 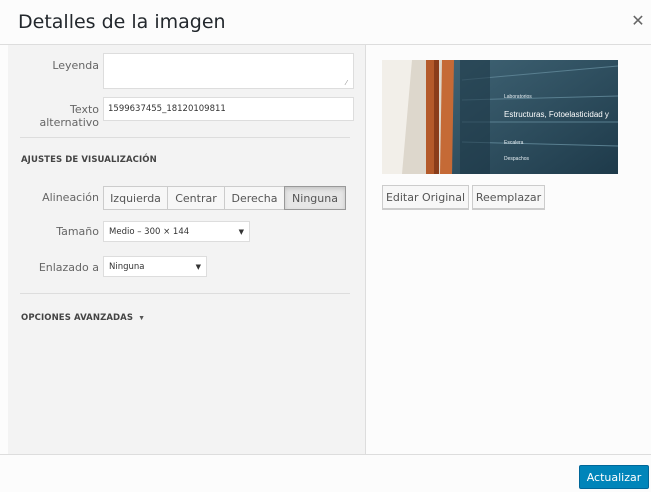 What do you see at coordinates (167, 109) in the screenshot?
I see `alt-text-value: 1599637455_18120109811` at bounding box center [167, 109].